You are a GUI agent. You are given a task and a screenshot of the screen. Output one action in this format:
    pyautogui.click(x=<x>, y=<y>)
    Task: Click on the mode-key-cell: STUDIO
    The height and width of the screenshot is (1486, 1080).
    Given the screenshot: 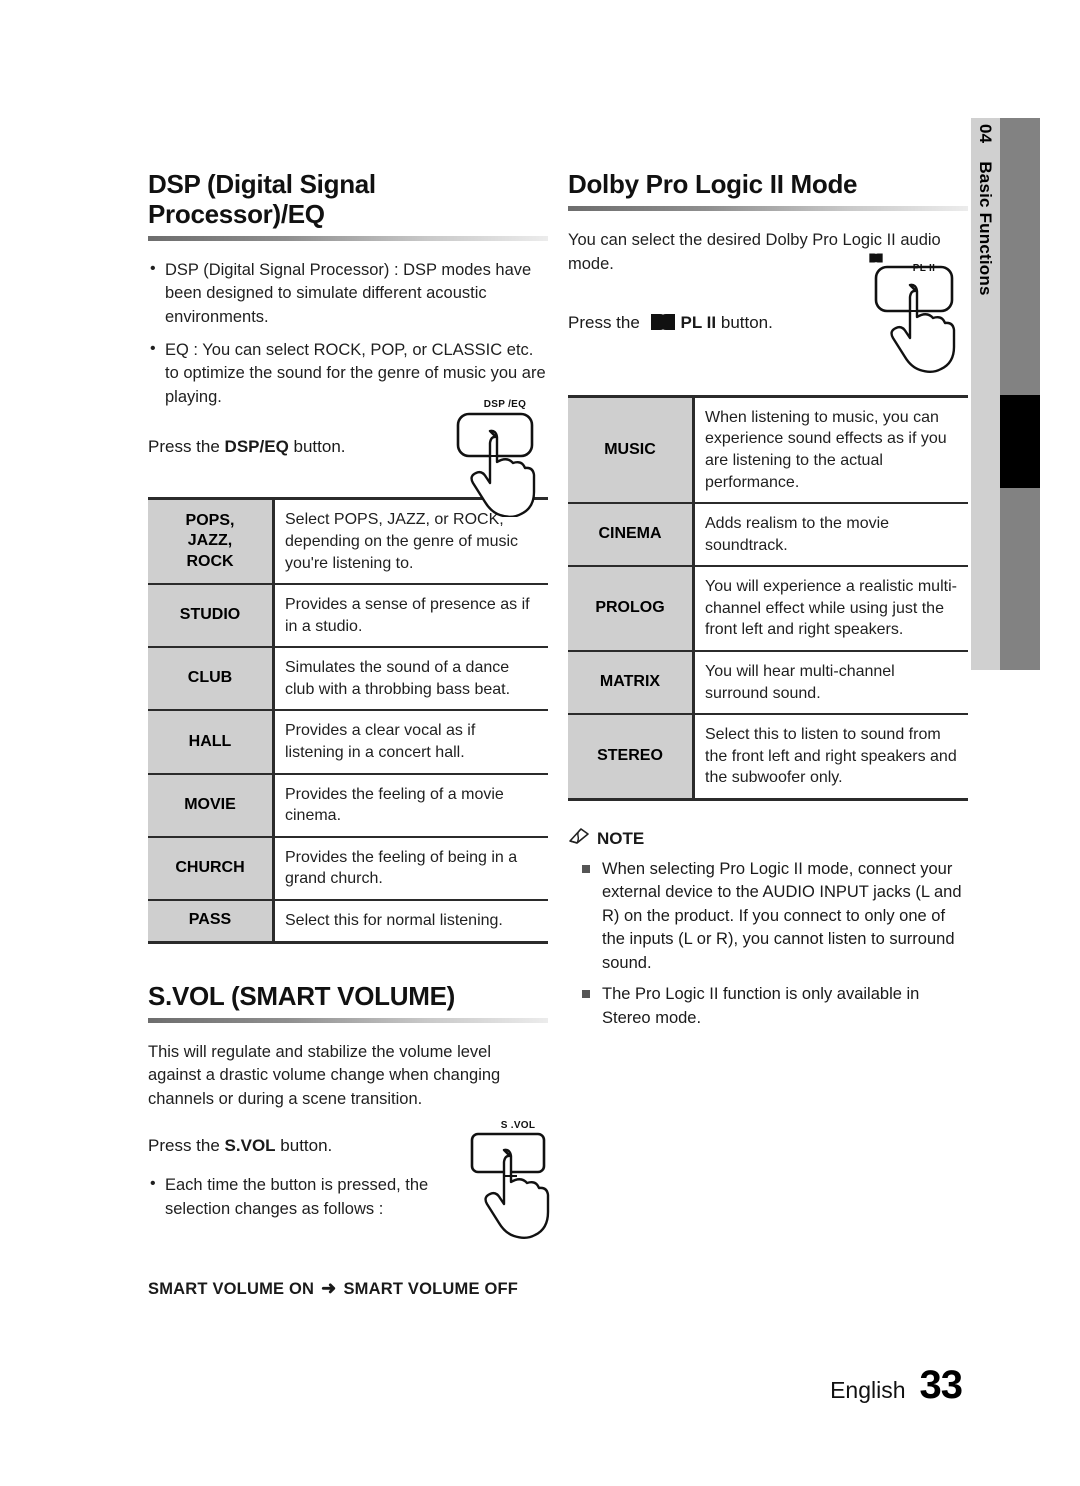 What is the action you would take?
    pyautogui.click(x=211, y=616)
    